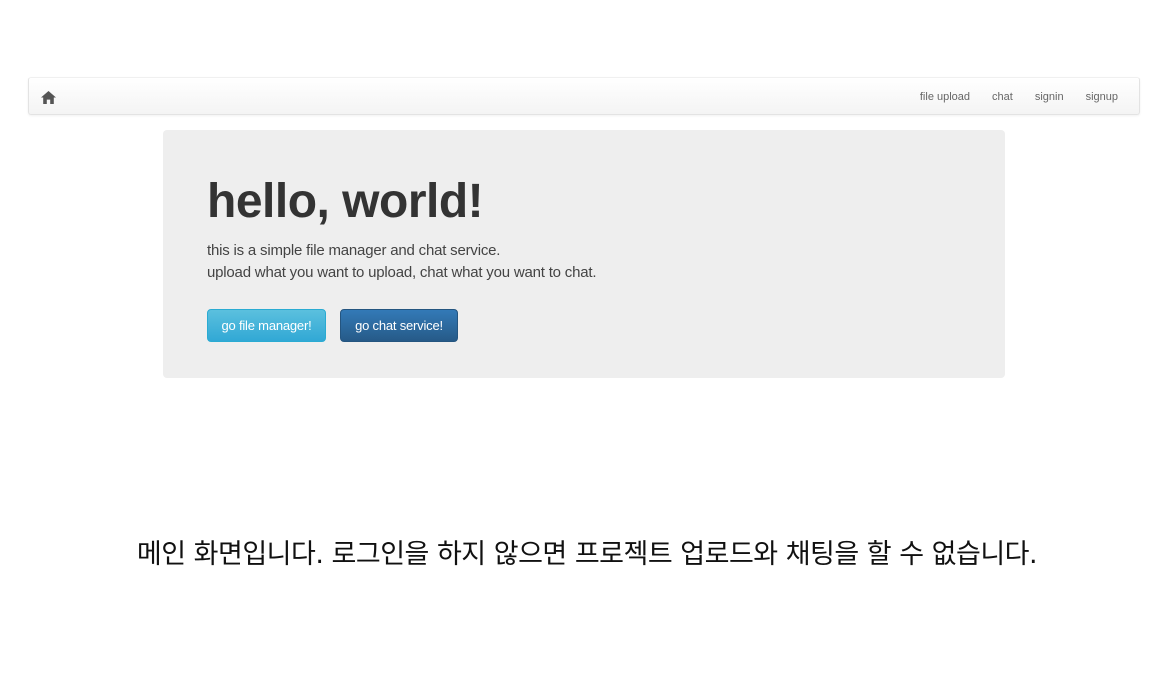  I want to click on top-navbar: file upload chat signin signup, so click(584, 96).